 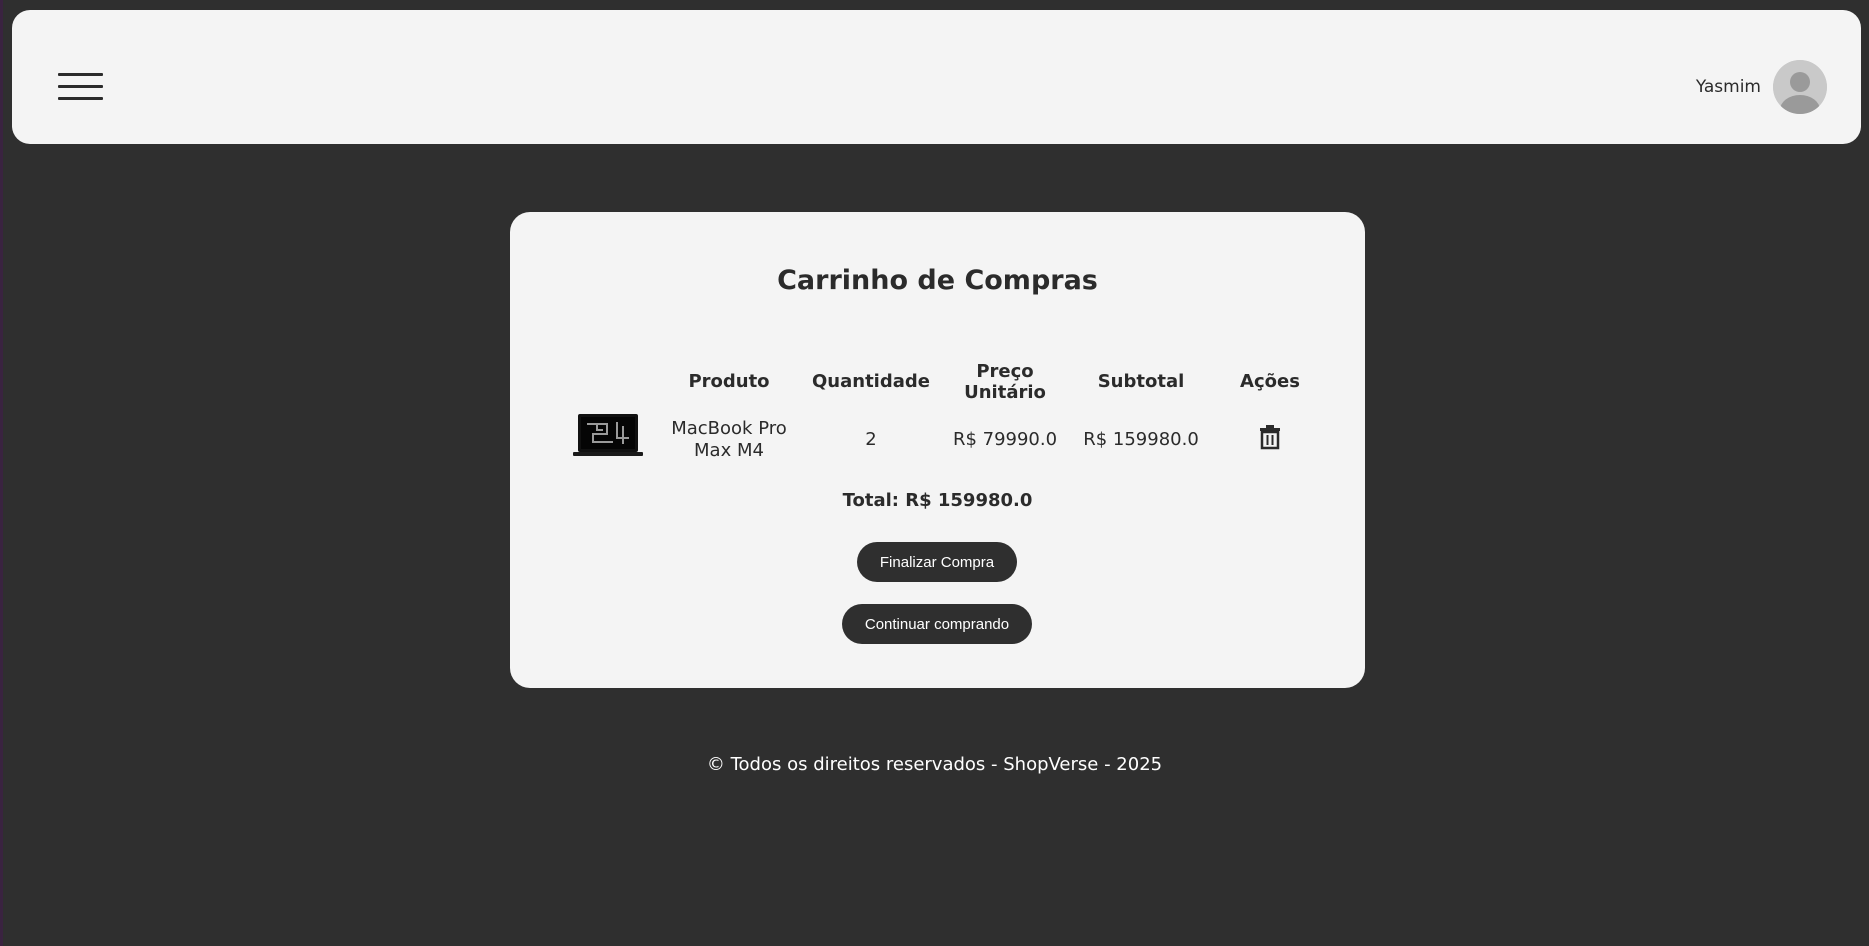 I want to click on column-header-subtotal: Subtotal, so click(x=1141, y=381).